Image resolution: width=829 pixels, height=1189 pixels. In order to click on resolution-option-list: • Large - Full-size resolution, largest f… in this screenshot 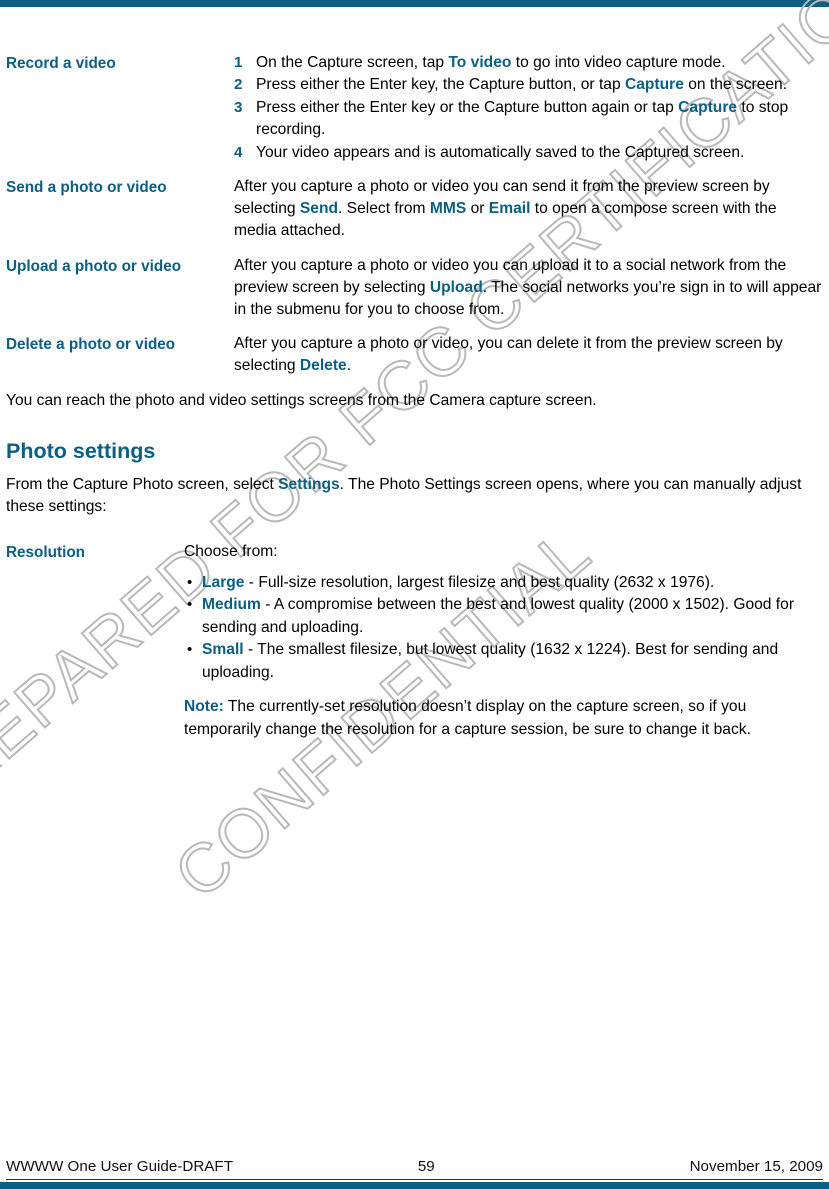, I will do `click(503, 628)`.